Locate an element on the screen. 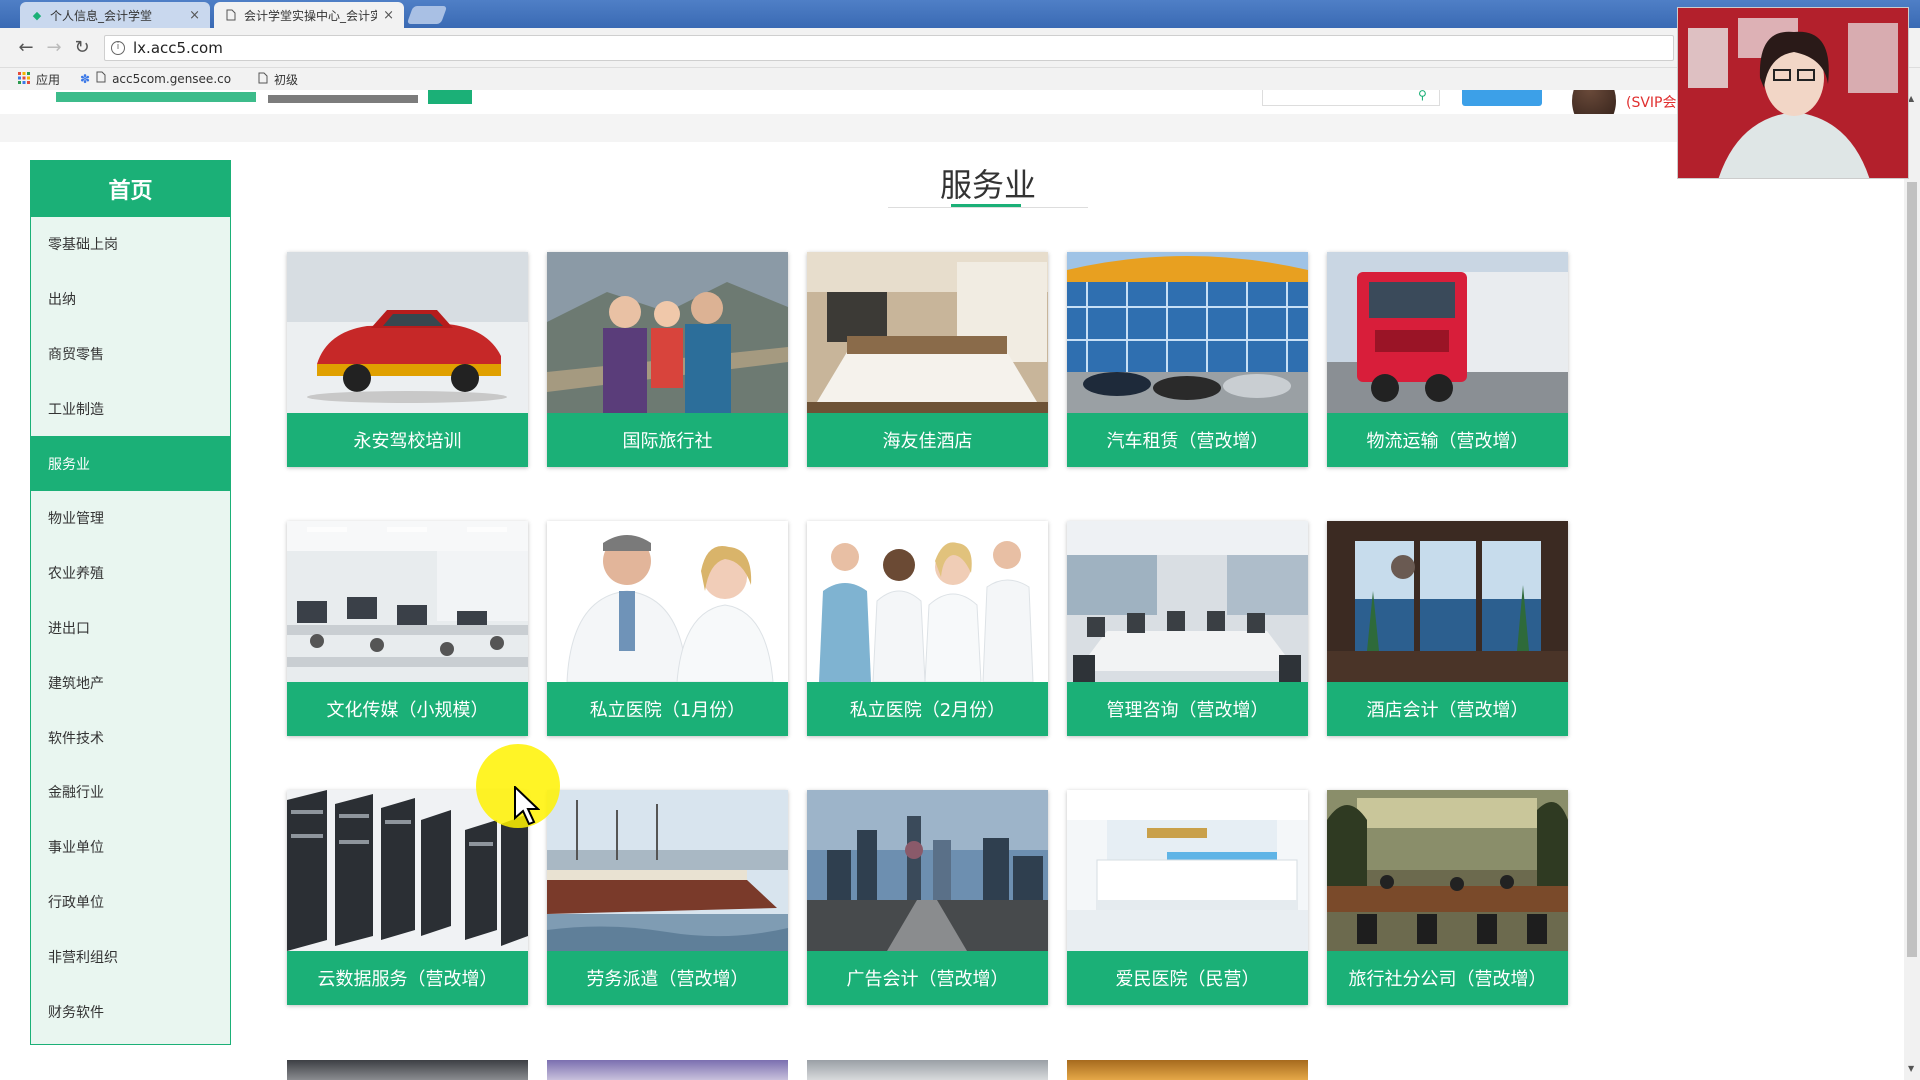  case-card-label: 爱民医院（民营） is located at coordinates (1187, 978).